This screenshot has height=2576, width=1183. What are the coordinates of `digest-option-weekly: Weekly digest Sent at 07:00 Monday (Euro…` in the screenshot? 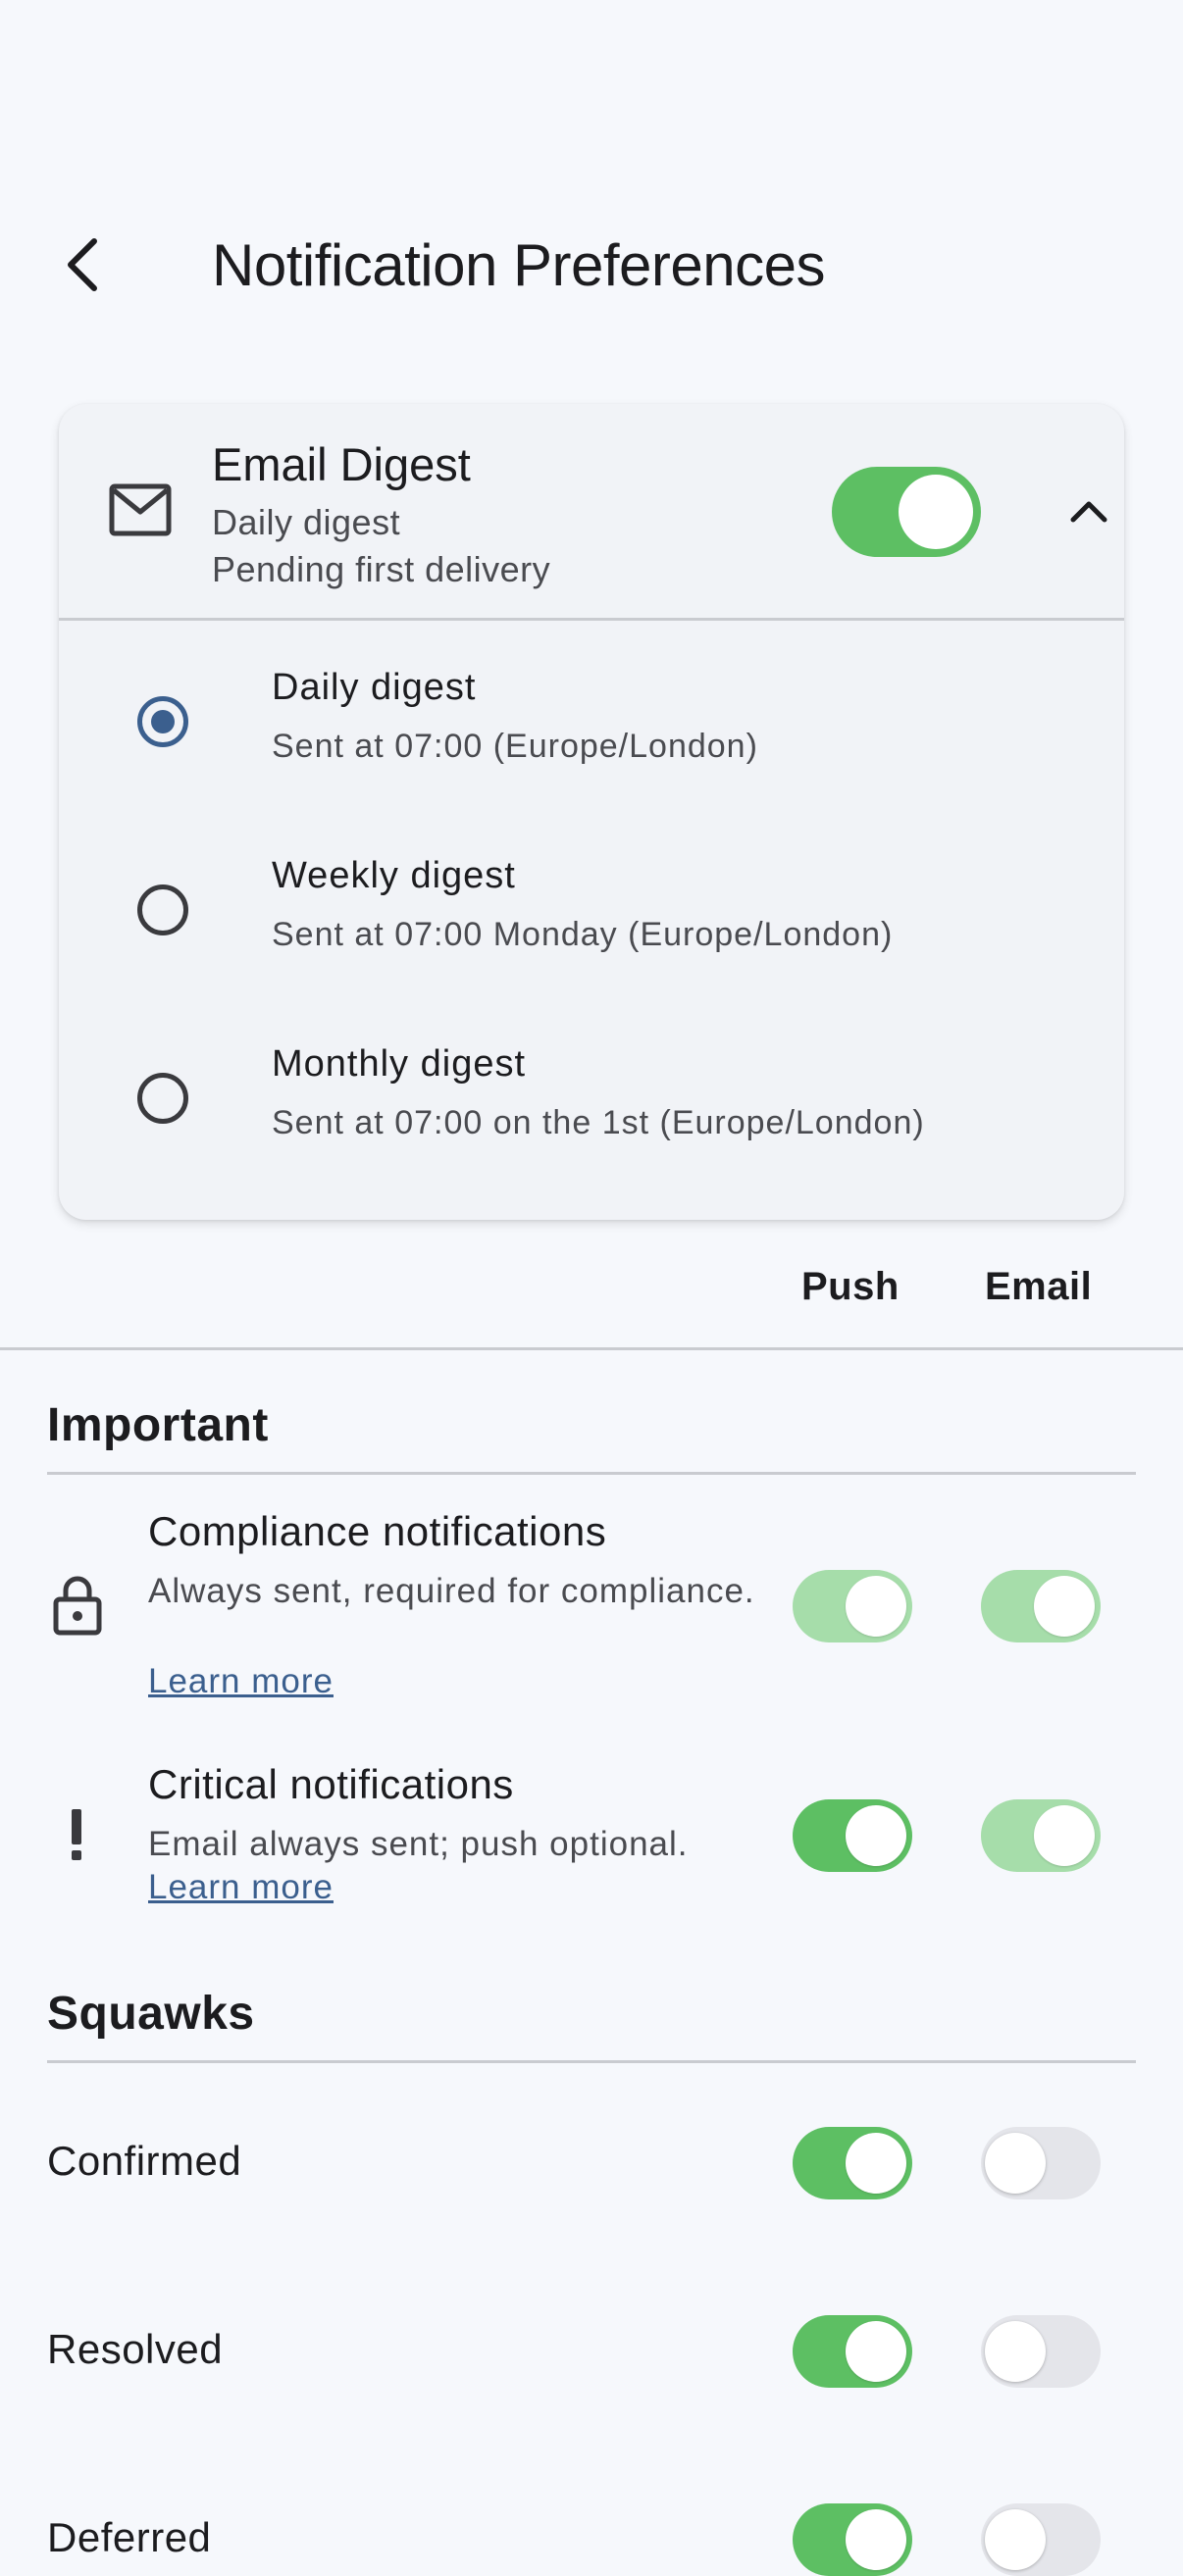 It's located at (591, 900).